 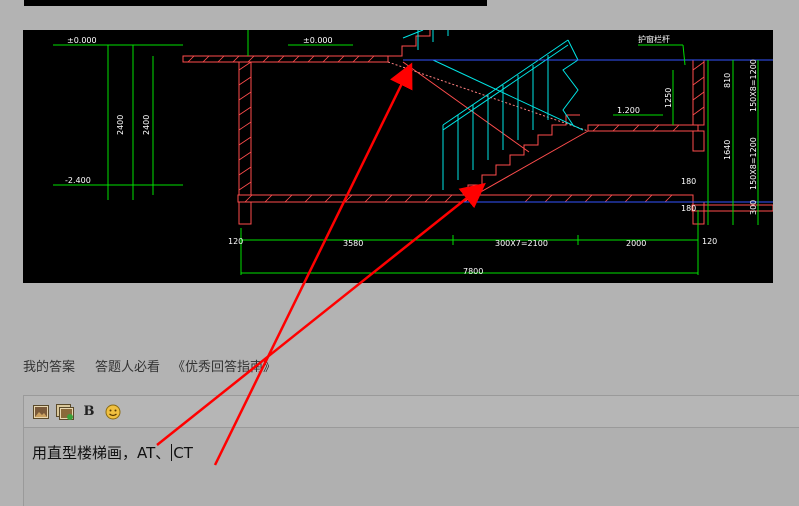 I want to click on label-dim-1500b: 150X8=1200, so click(x=753, y=163).